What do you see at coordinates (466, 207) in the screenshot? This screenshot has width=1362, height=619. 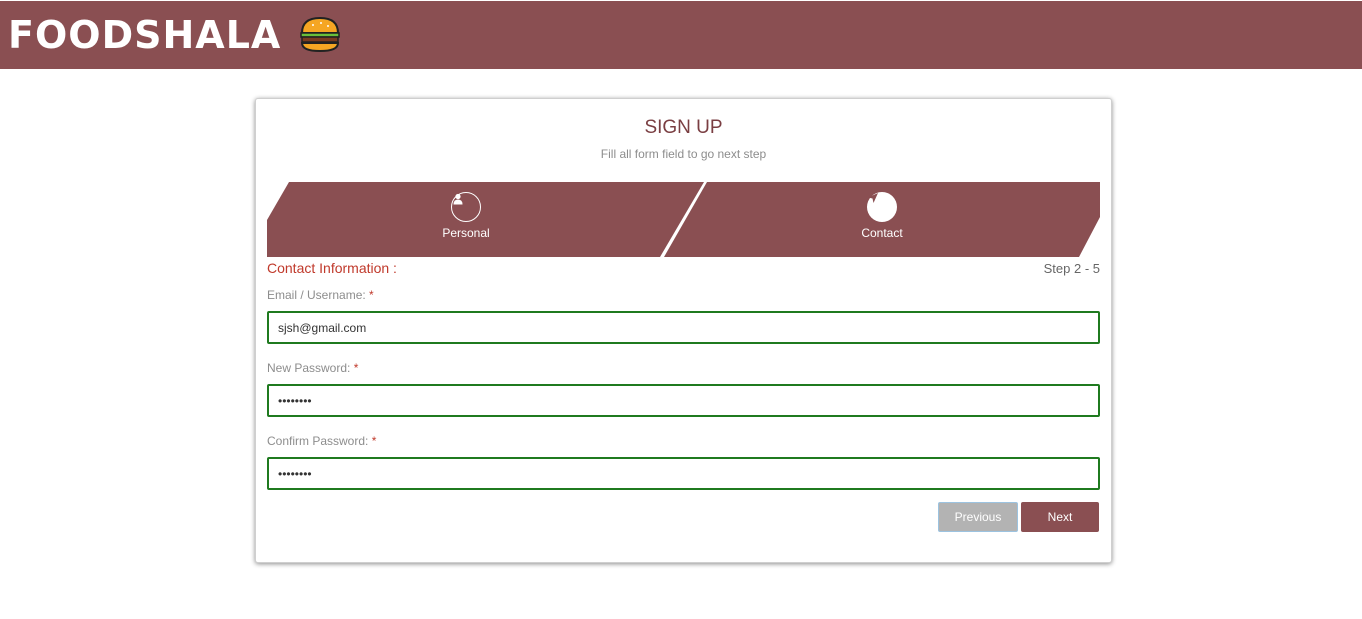 I see `user-icon` at bounding box center [466, 207].